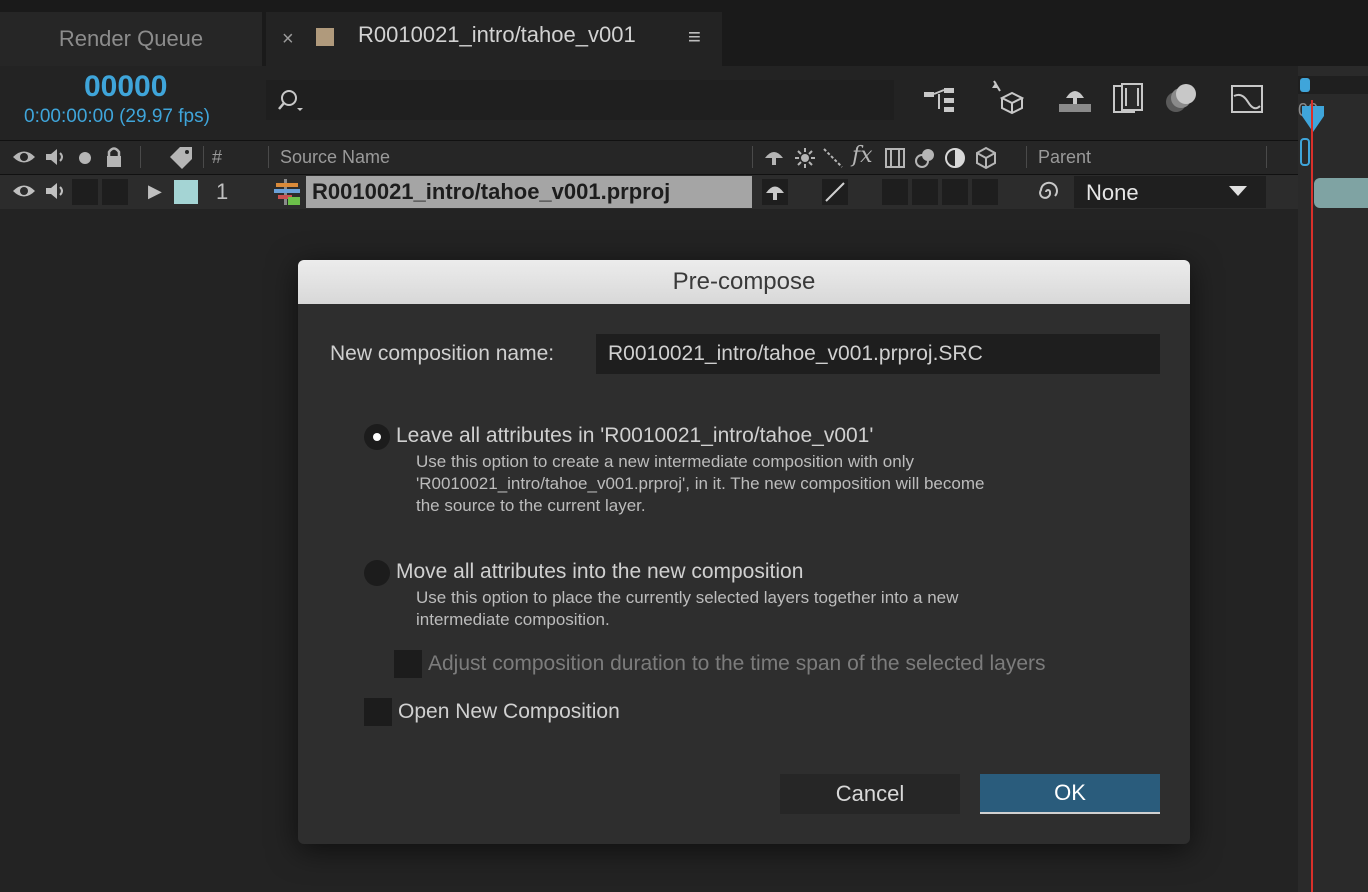 Image resolution: width=1368 pixels, height=892 pixels. What do you see at coordinates (1112, 192) in the screenshot?
I see `parent-dropdown-value: None` at bounding box center [1112, 192].